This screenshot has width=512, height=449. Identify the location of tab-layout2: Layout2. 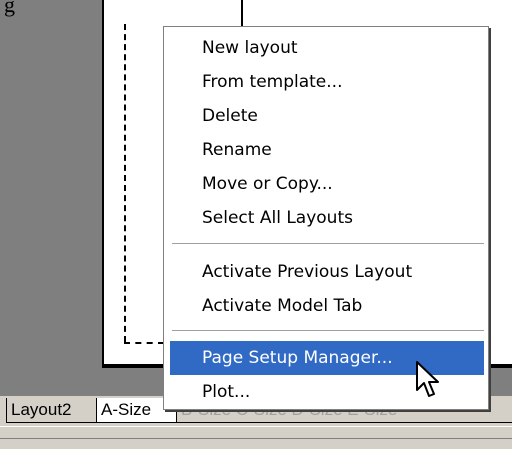
(56, 410).